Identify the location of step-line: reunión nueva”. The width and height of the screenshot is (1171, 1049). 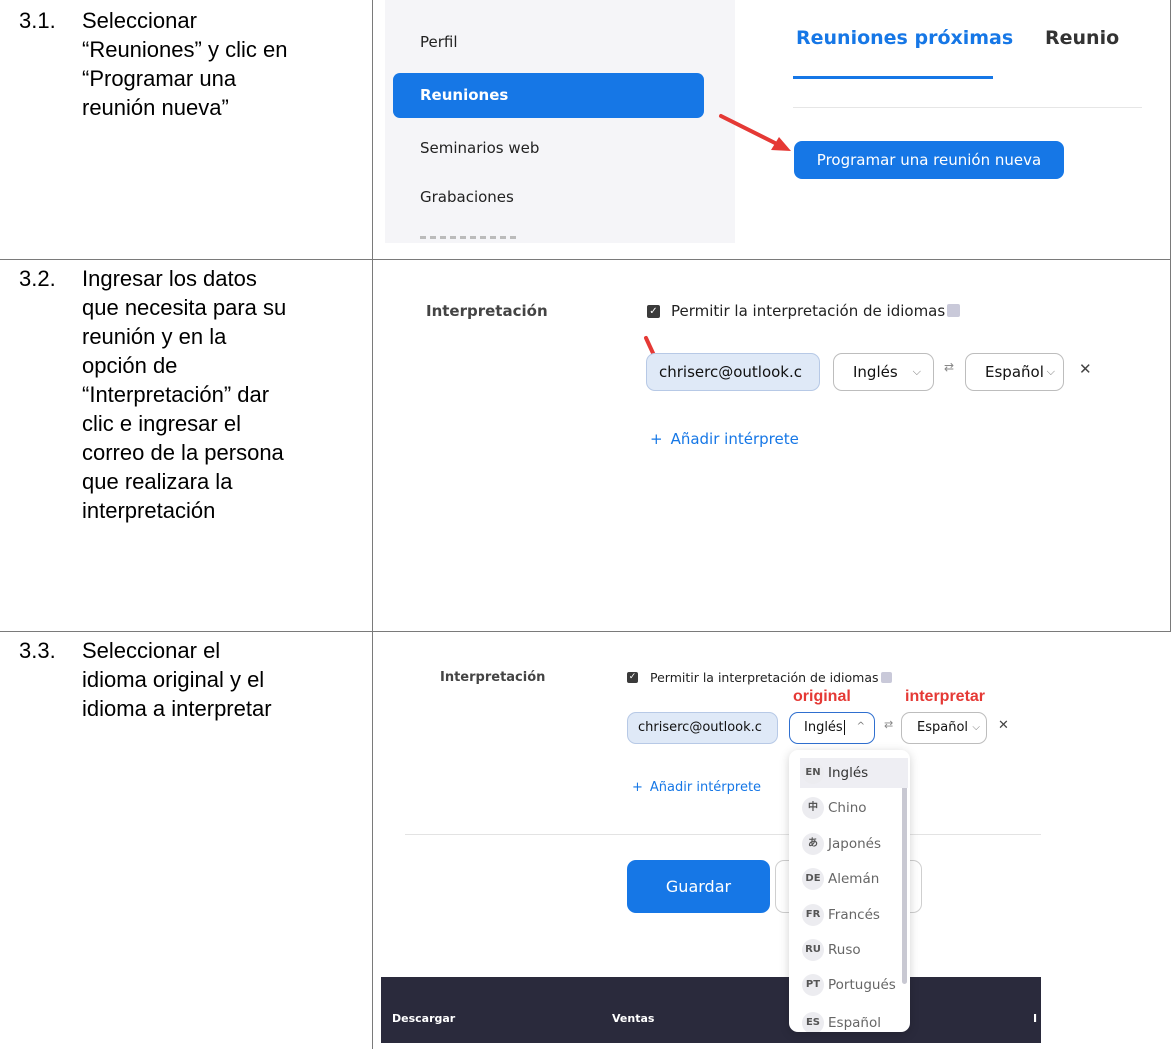
(155, 107).